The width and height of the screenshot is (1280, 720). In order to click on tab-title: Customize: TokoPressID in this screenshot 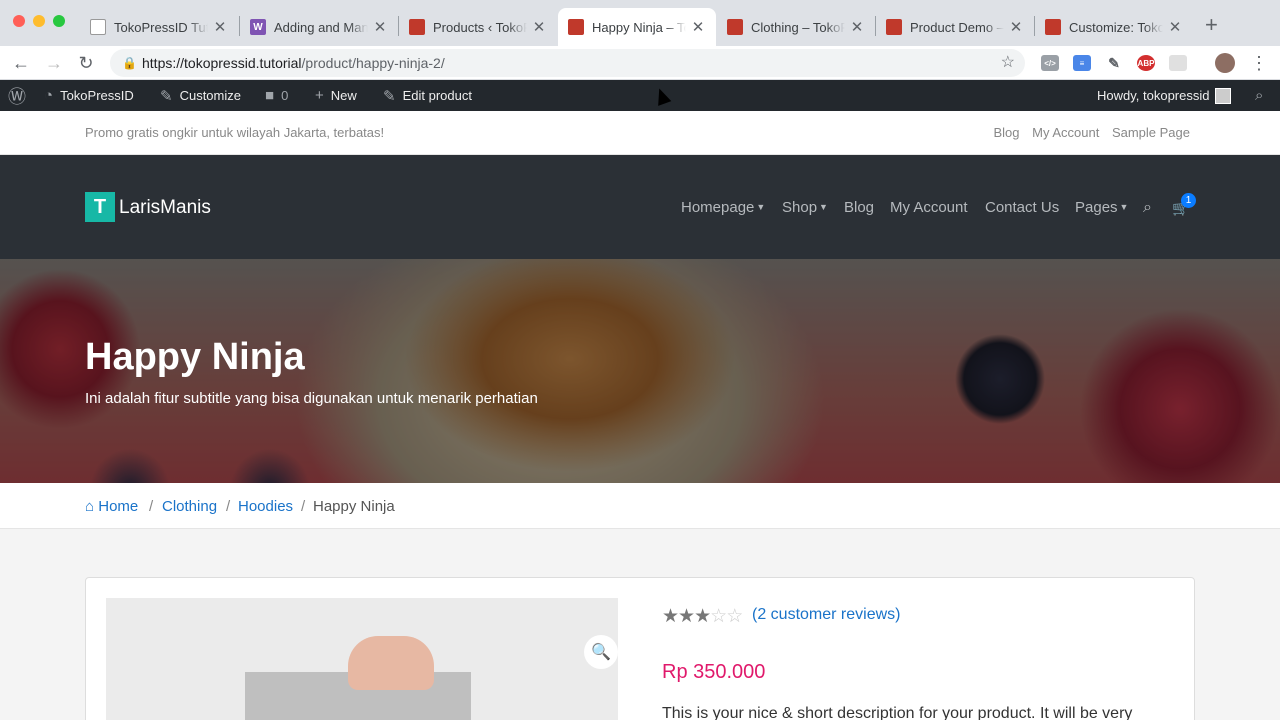, I will do `click(1116, 27)`.